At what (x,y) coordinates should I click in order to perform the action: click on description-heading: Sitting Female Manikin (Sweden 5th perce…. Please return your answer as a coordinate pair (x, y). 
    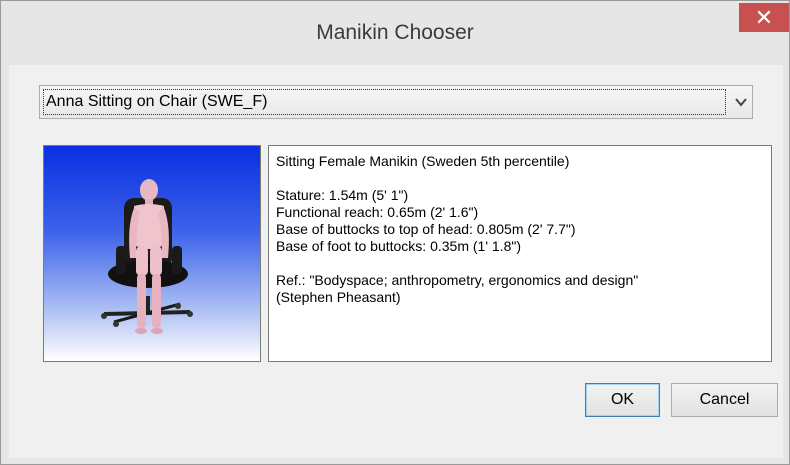
    Looking at the image, I should click on (423, 161).